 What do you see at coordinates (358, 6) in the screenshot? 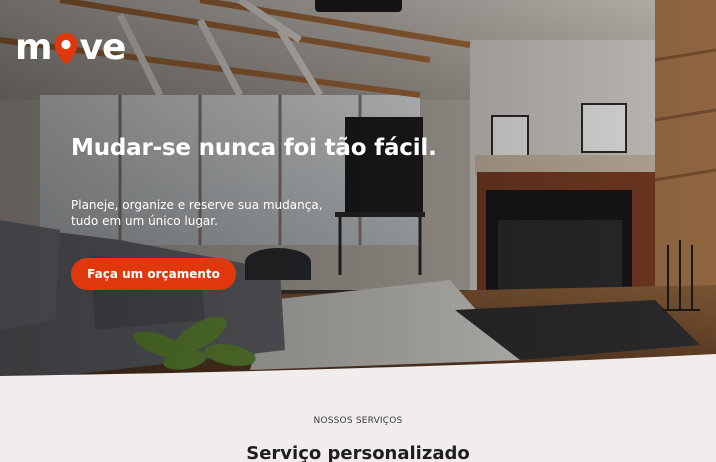
I see `camera-notch` at bounding box center [358, 6].